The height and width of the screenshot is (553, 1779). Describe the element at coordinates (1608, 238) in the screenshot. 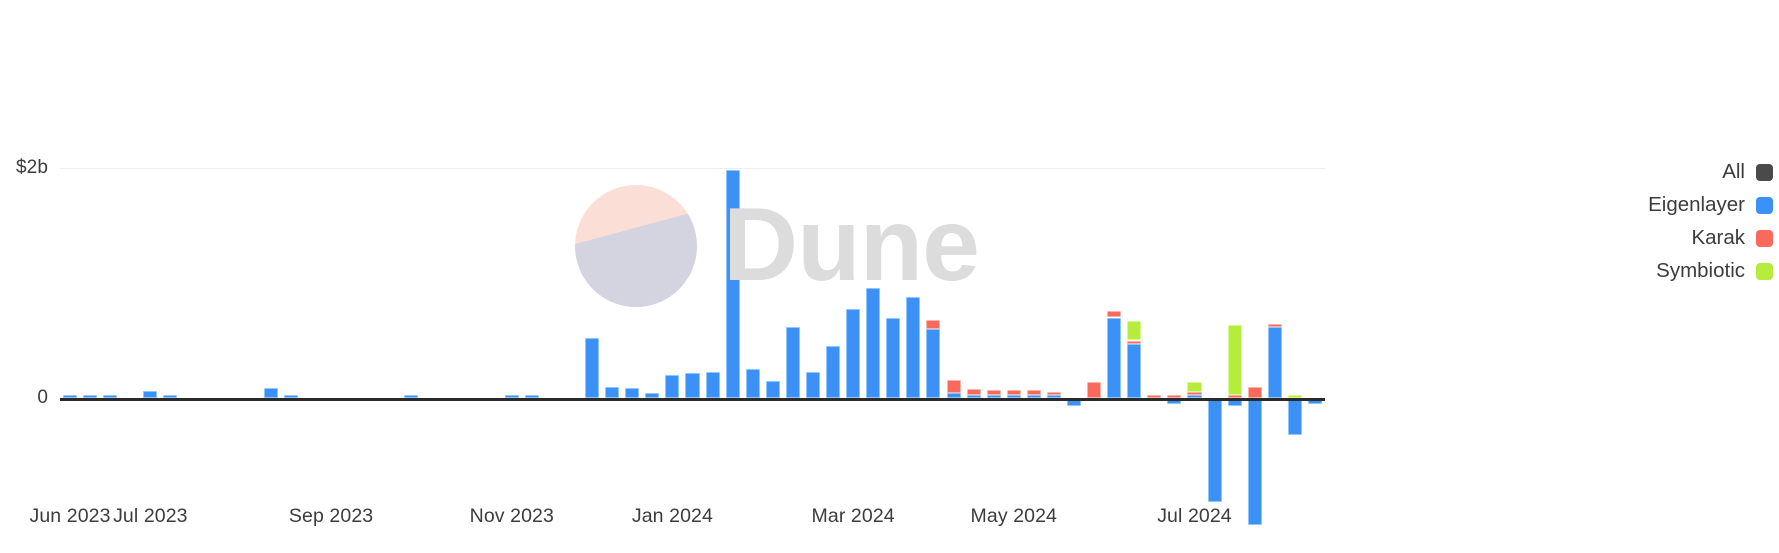

I see `legend-item-karak: Karak` at that location.